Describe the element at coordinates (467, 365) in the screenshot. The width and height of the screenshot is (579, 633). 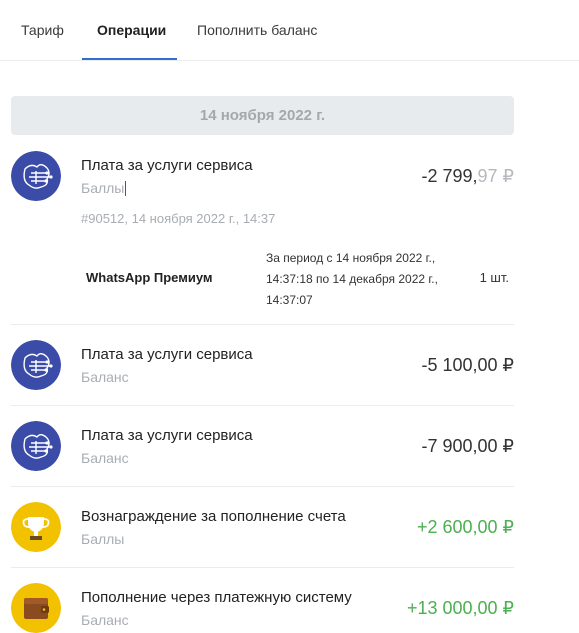
I see `operation-amount: -5 100,00 ₽` at that location.